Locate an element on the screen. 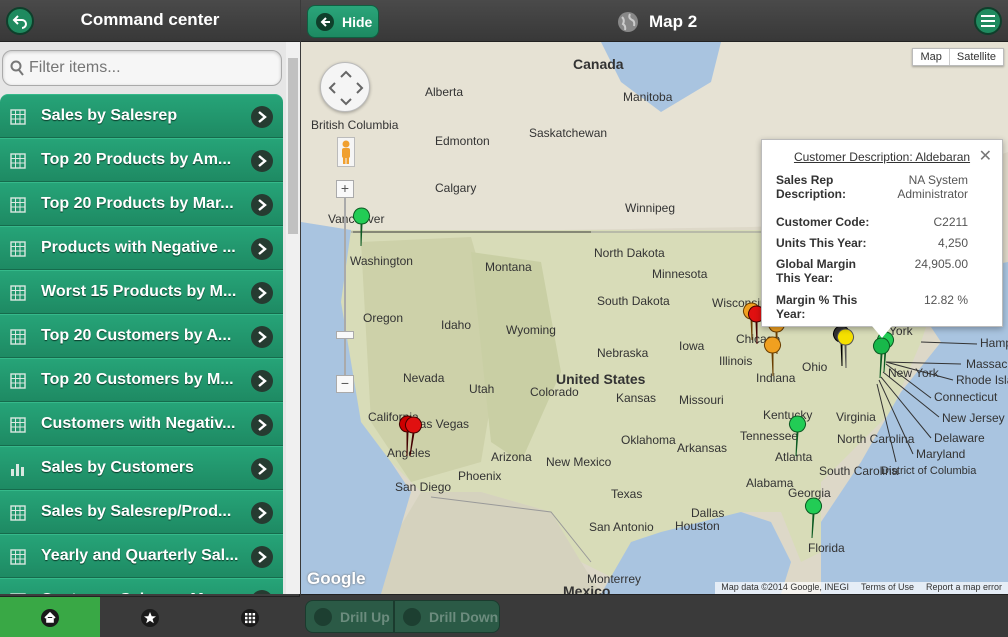 This screenshot has height=637, width=1008. map-label: Alberta is located at coordinates (444, 92).